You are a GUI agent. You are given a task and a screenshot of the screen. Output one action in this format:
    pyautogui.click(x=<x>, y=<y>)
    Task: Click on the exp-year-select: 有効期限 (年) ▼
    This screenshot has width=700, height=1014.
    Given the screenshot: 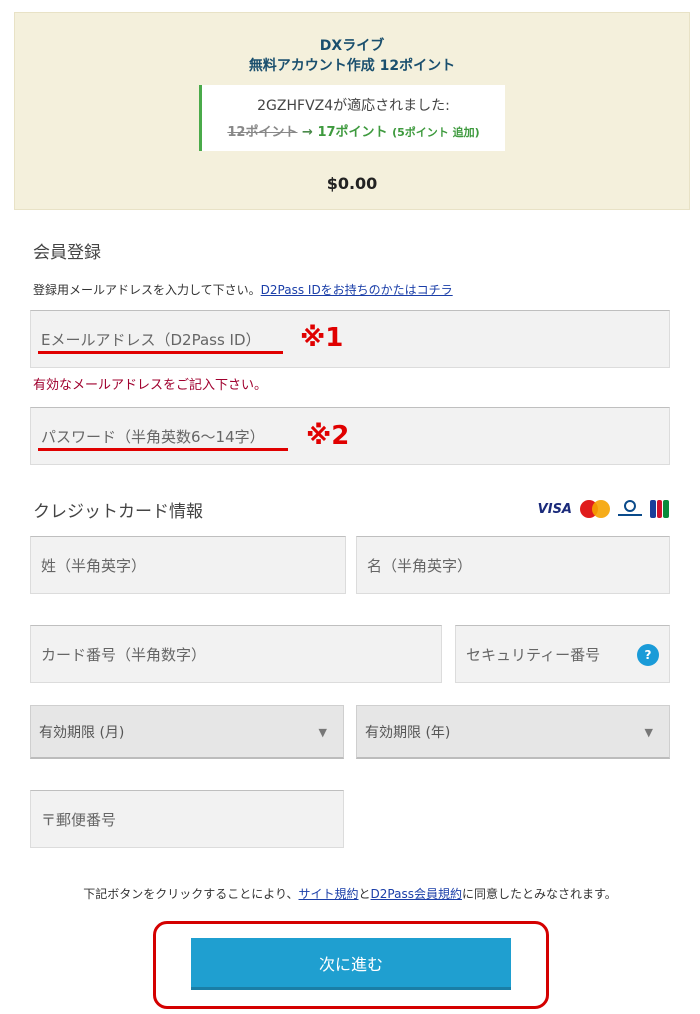 What is the action you would take?
    pyautogui.click(x=513, y=732)
    